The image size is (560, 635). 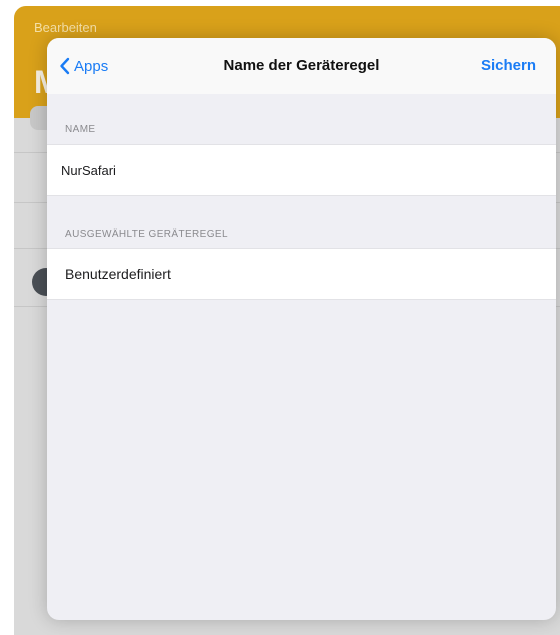 I want to click on name-section-header: NAME, so click(x=80, y=129).